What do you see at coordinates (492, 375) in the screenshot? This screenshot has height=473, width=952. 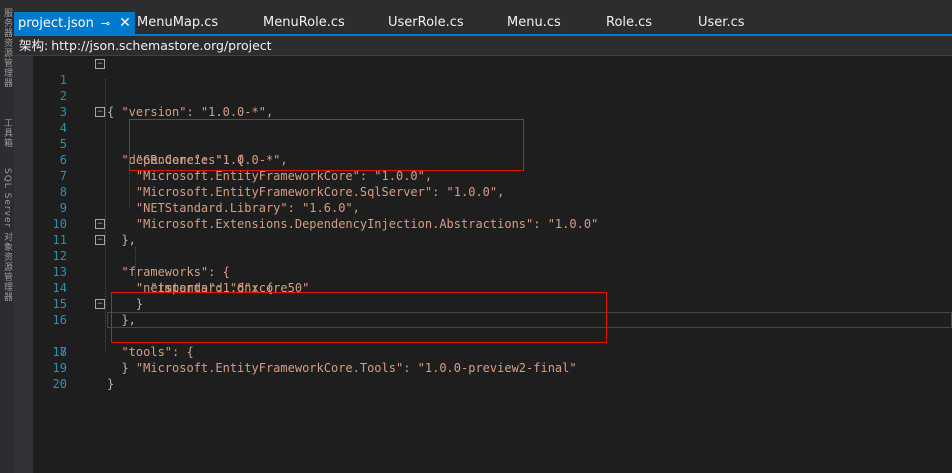 I see `code-line: 20` at bounding box center [492, 375].